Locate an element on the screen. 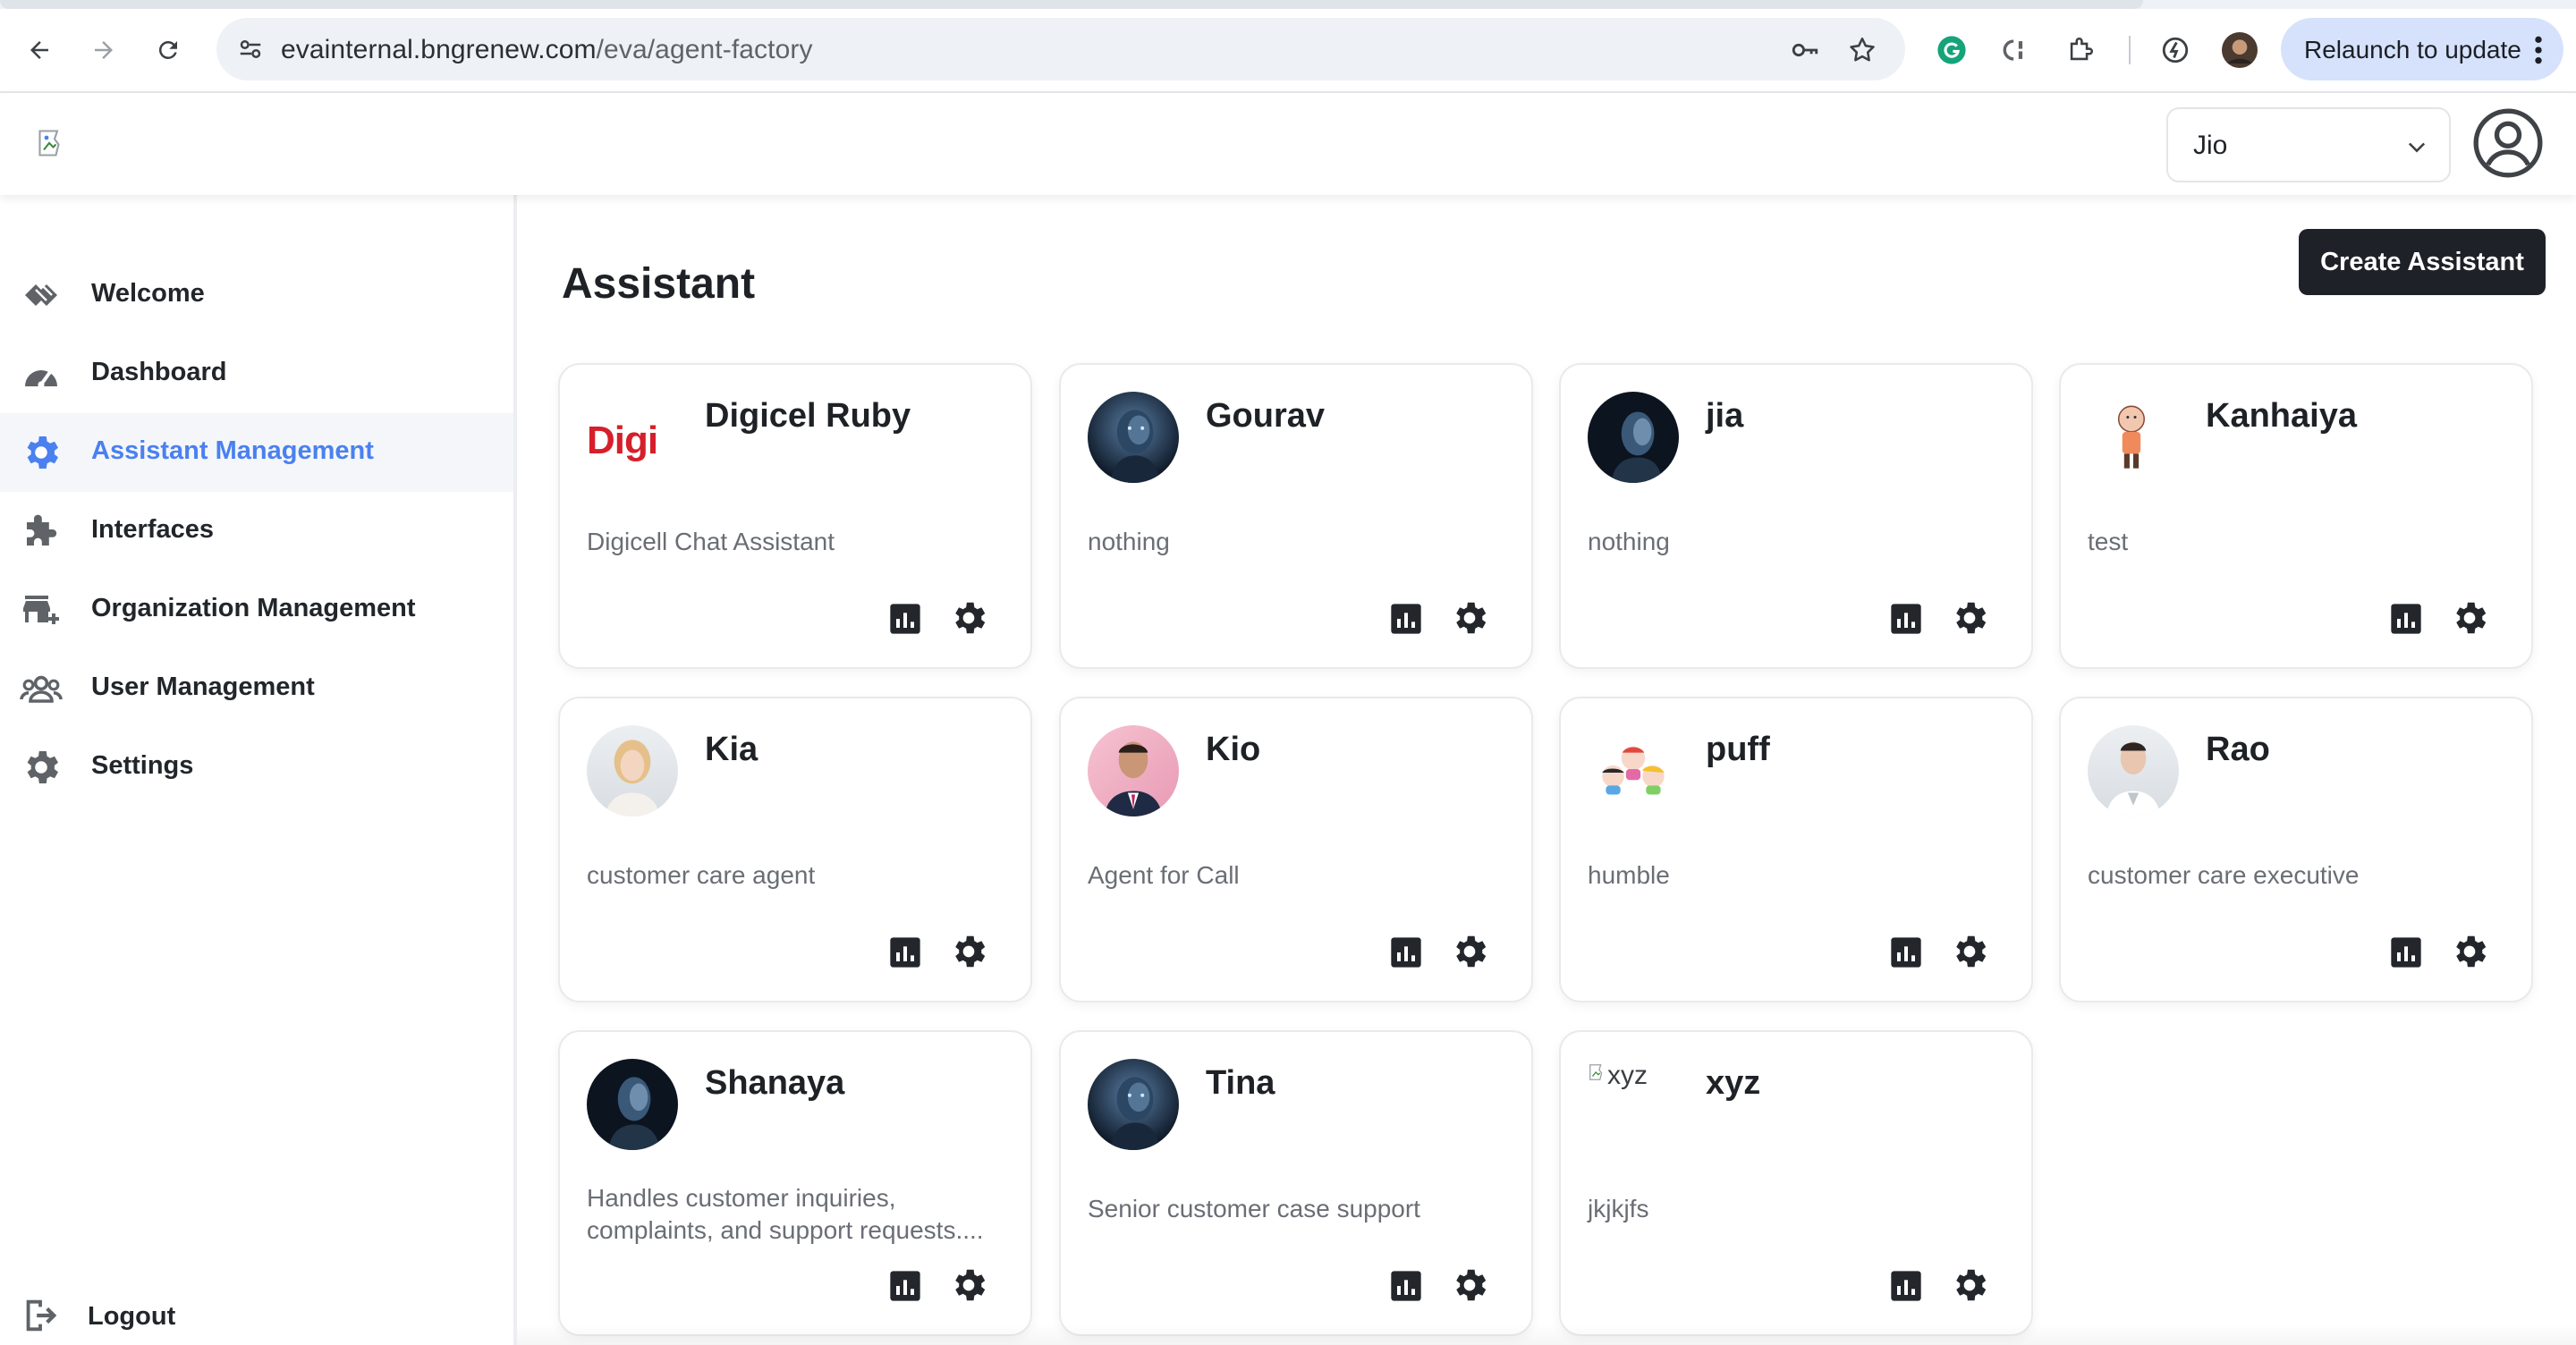 This screenshot has width=2576, height=1345. sidebar-item-label: Welcome is located at coordinates (148, 293).